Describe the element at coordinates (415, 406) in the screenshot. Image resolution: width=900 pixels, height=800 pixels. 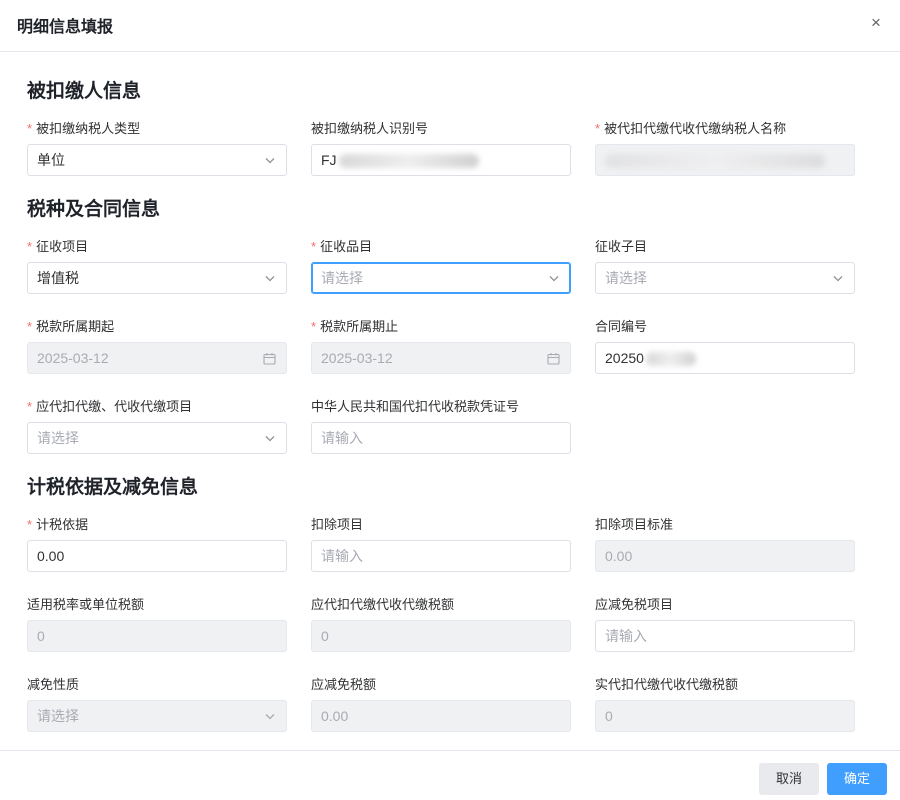
I see `voucher-no-label: 中华人民共和国代扣代收税款凭证号` at that location.